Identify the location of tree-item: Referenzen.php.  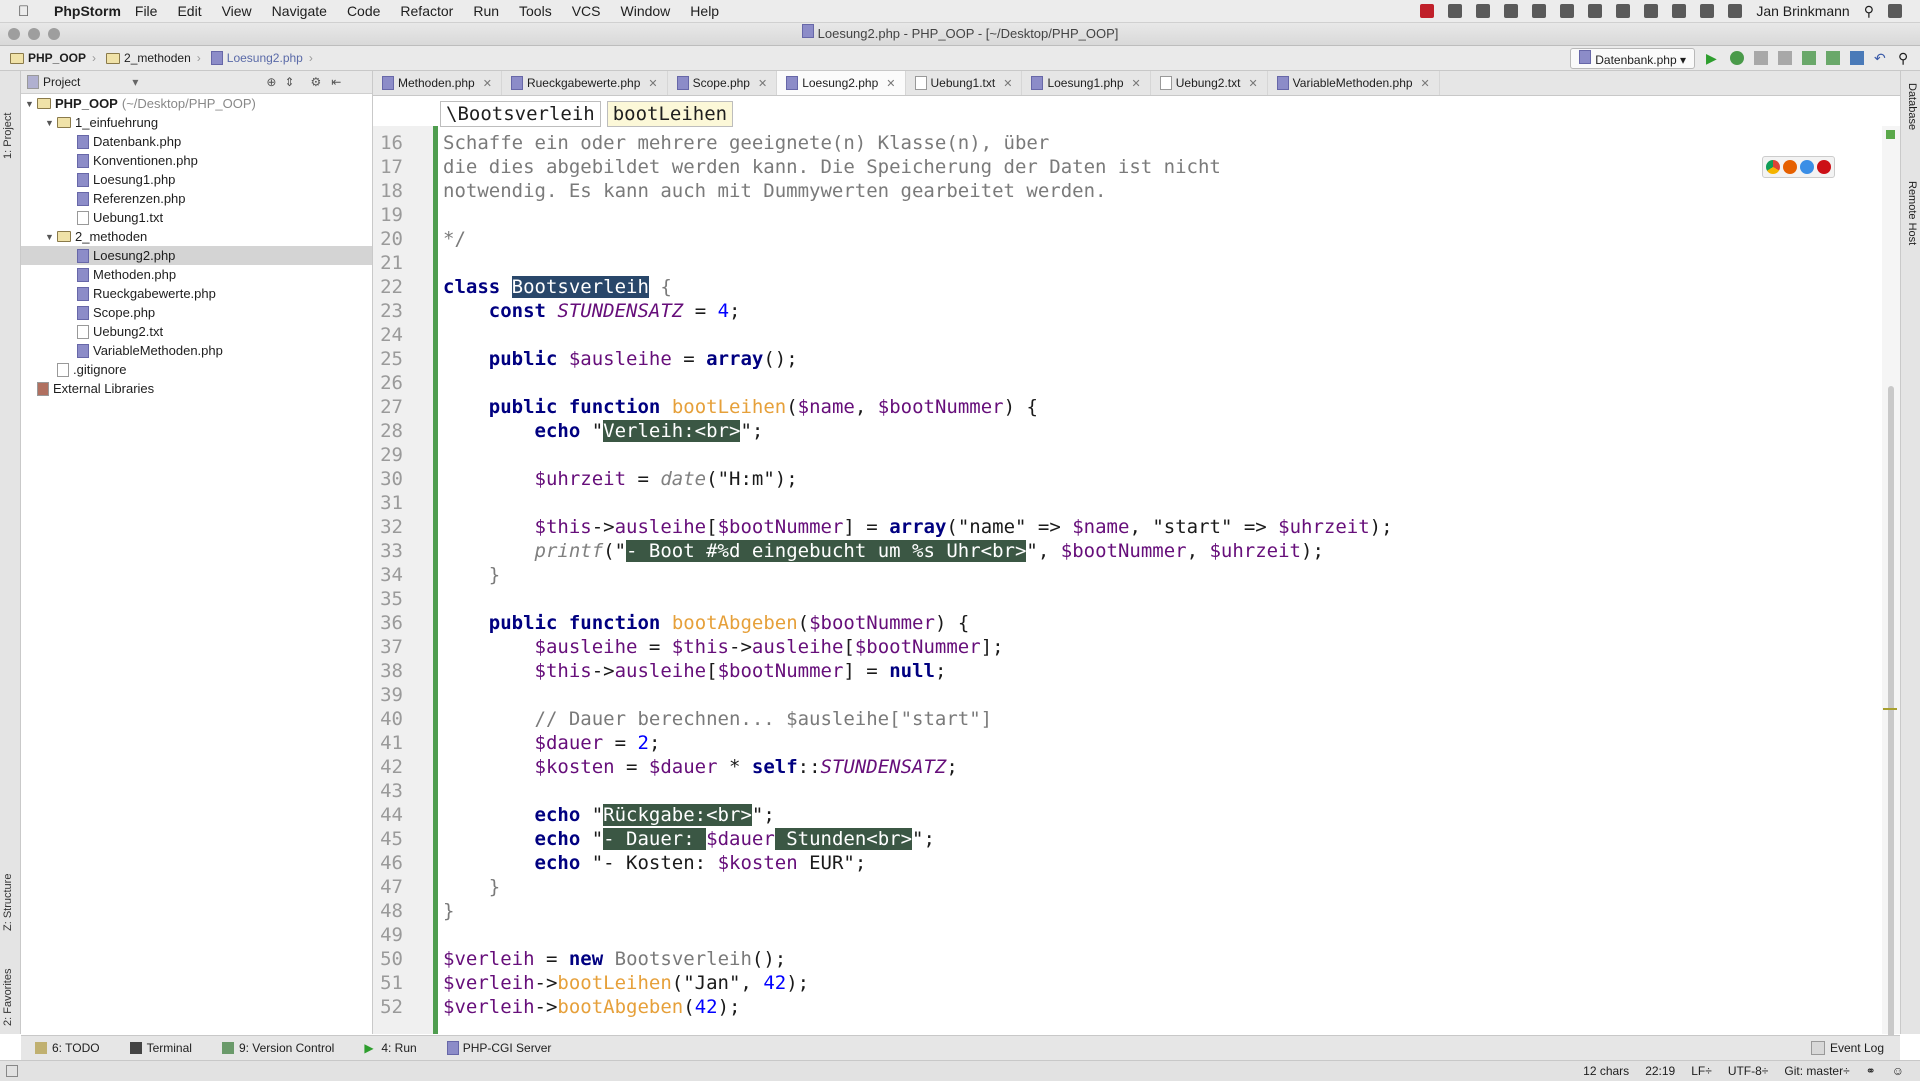
(196, 198).